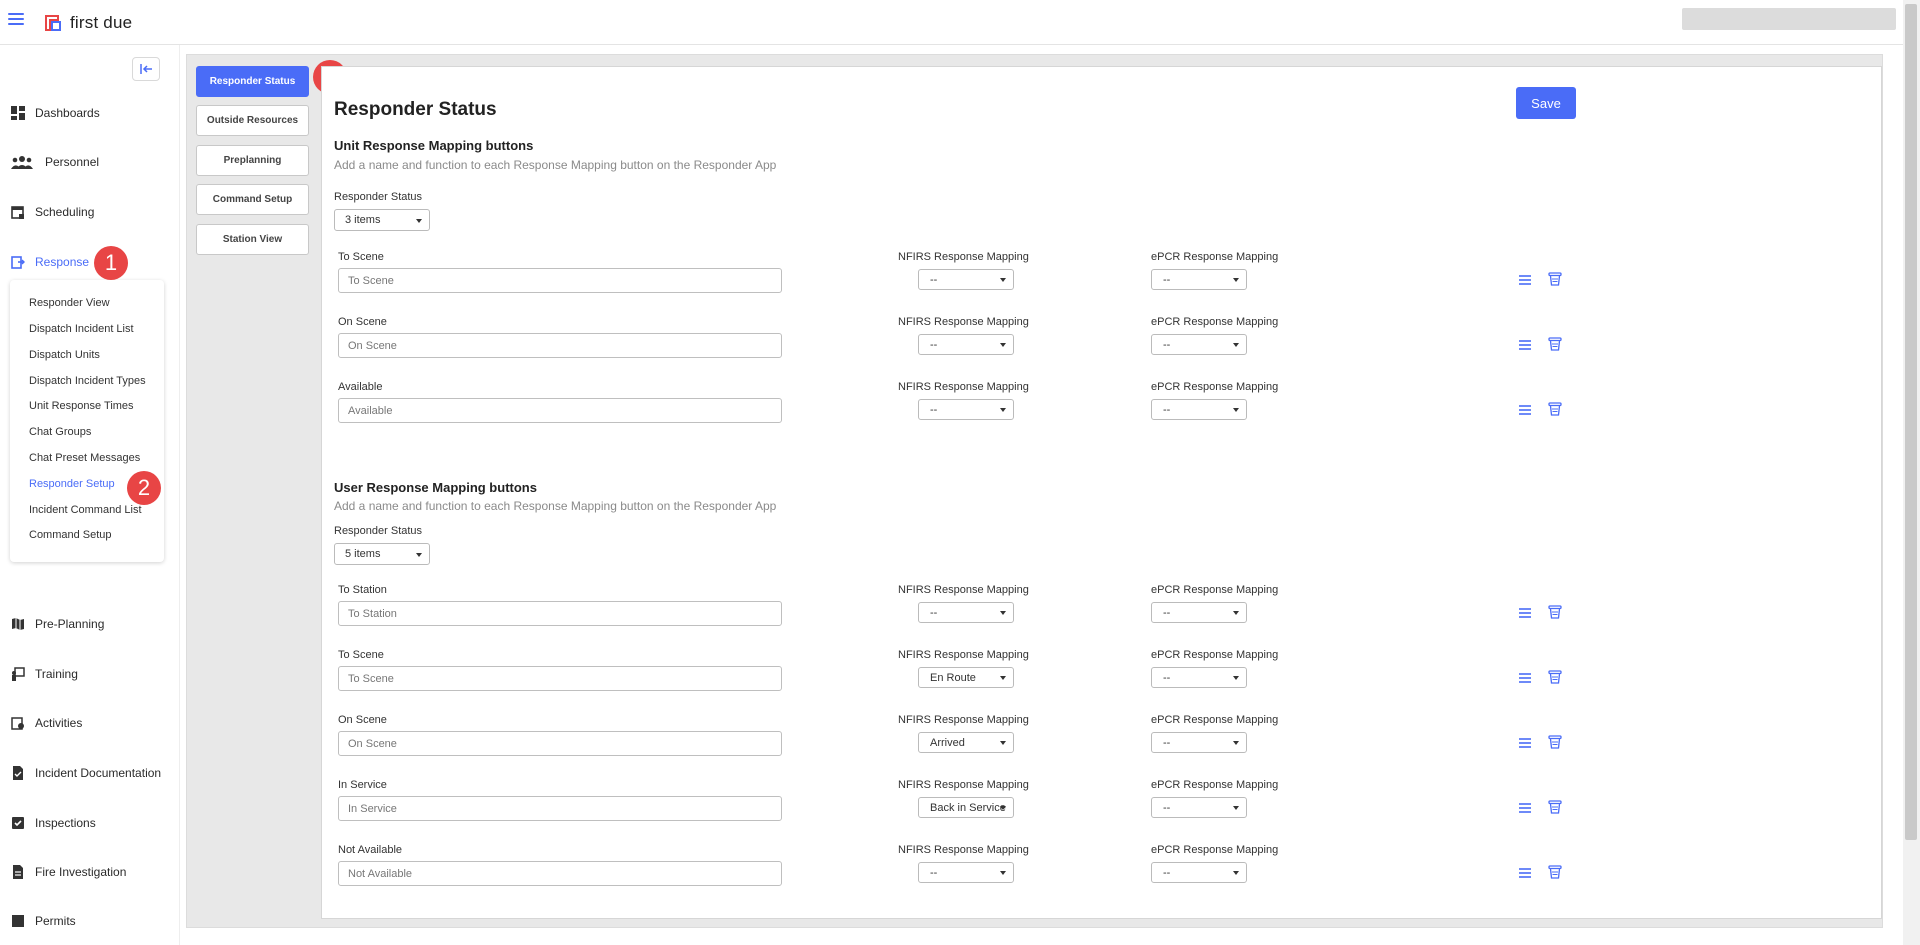 This screenshot has width=1920, height=945. Describe the element at coordinates (252, 160) in the screenshot. I see `tab-preplanning: Preplanning` at that location.